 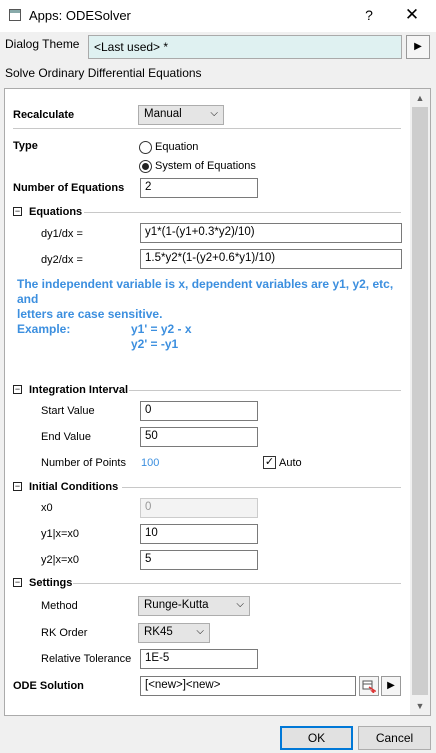 What do you see at coordinates (62, 260) in the screenshot?
I see `dy2-label: dy2/dx =` at bounding box center [62, 260].